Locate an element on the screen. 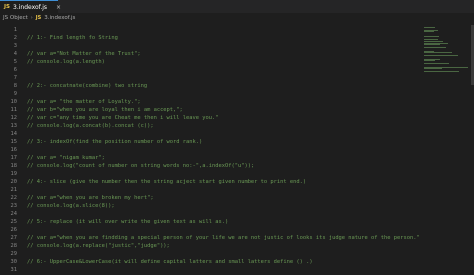 The height and width of the screenshot is (275, 474). minimap is located at coordinates (446, 150).